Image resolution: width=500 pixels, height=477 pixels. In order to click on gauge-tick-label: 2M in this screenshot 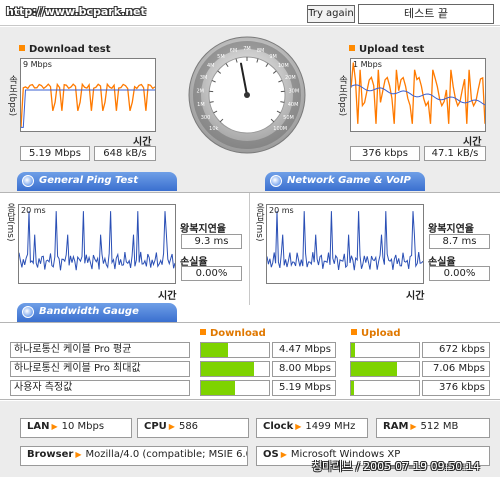, I will do `click(200, 91)`.